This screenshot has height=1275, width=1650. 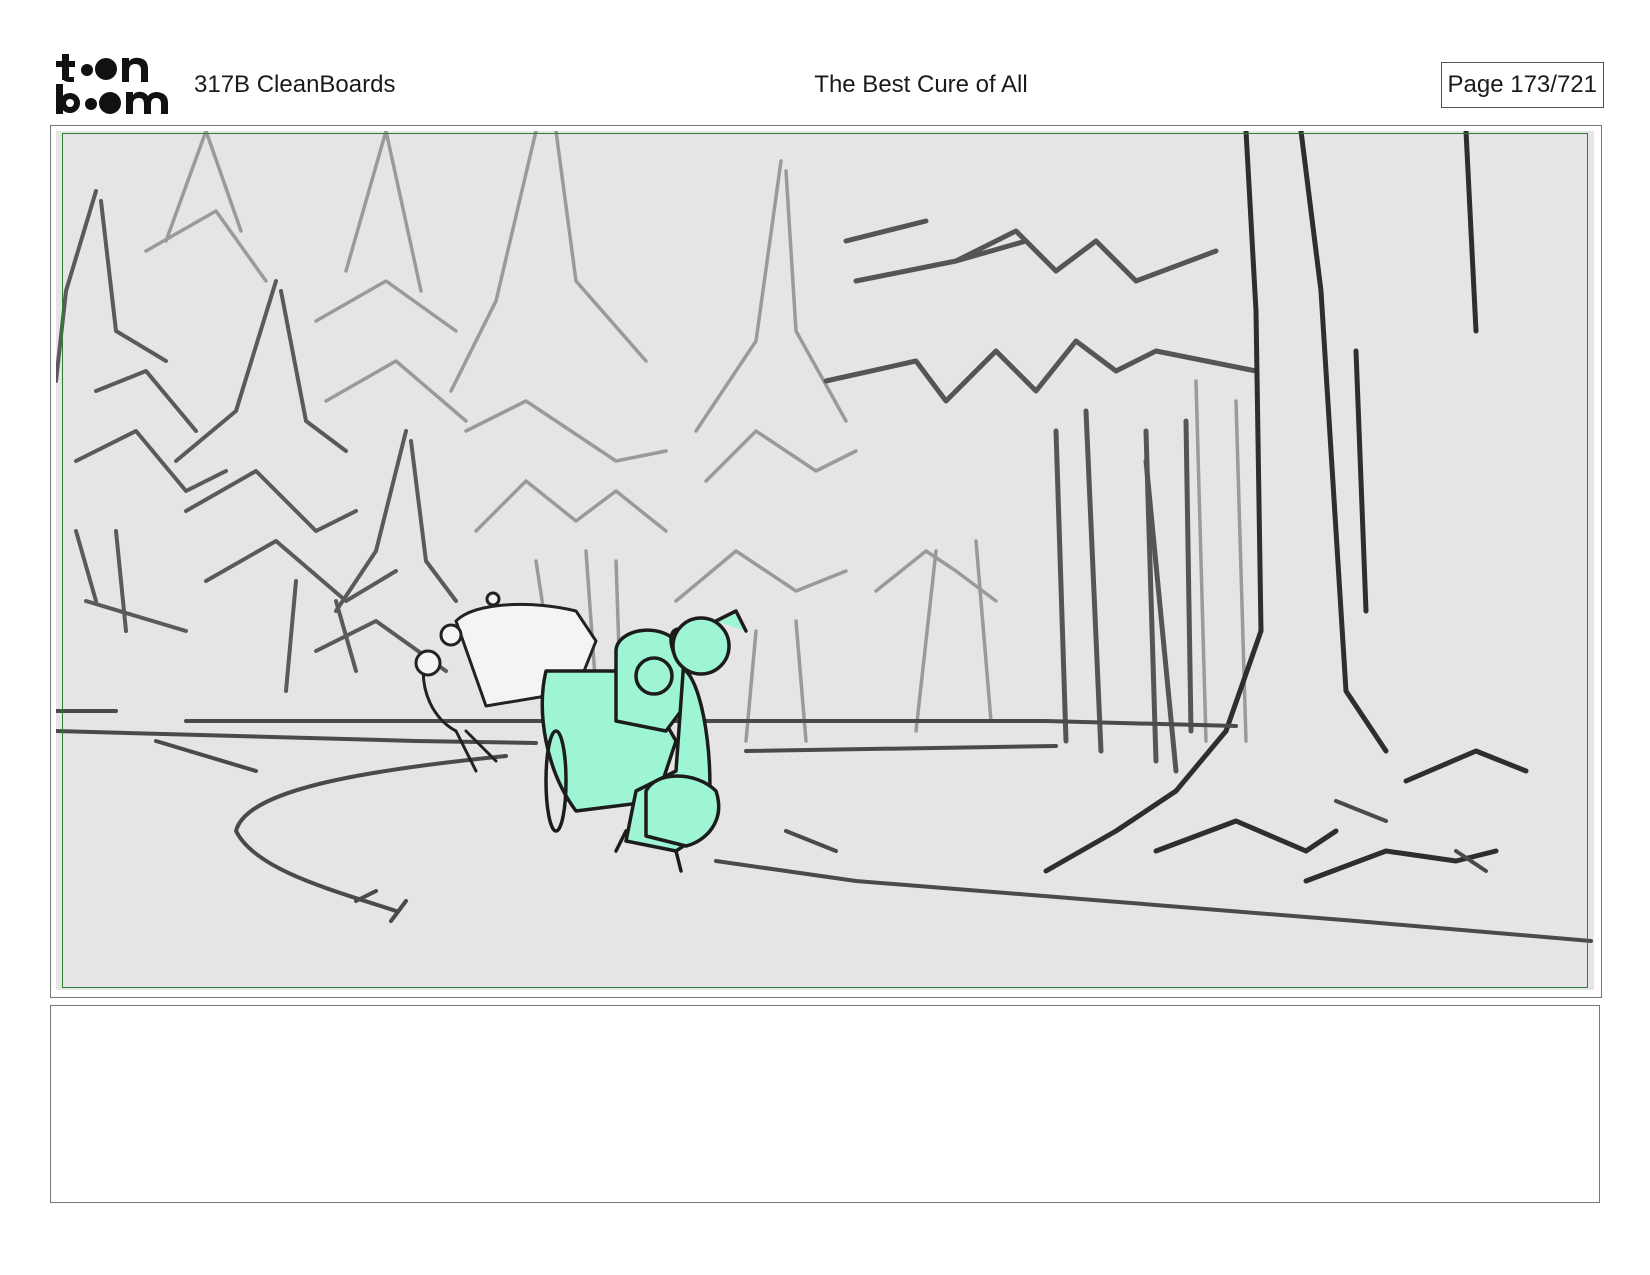 What do you see at coordinates (1522, 85) in the screenshot?
I see `page-counter: Page 173/721` at bounding box center [1522, 85].